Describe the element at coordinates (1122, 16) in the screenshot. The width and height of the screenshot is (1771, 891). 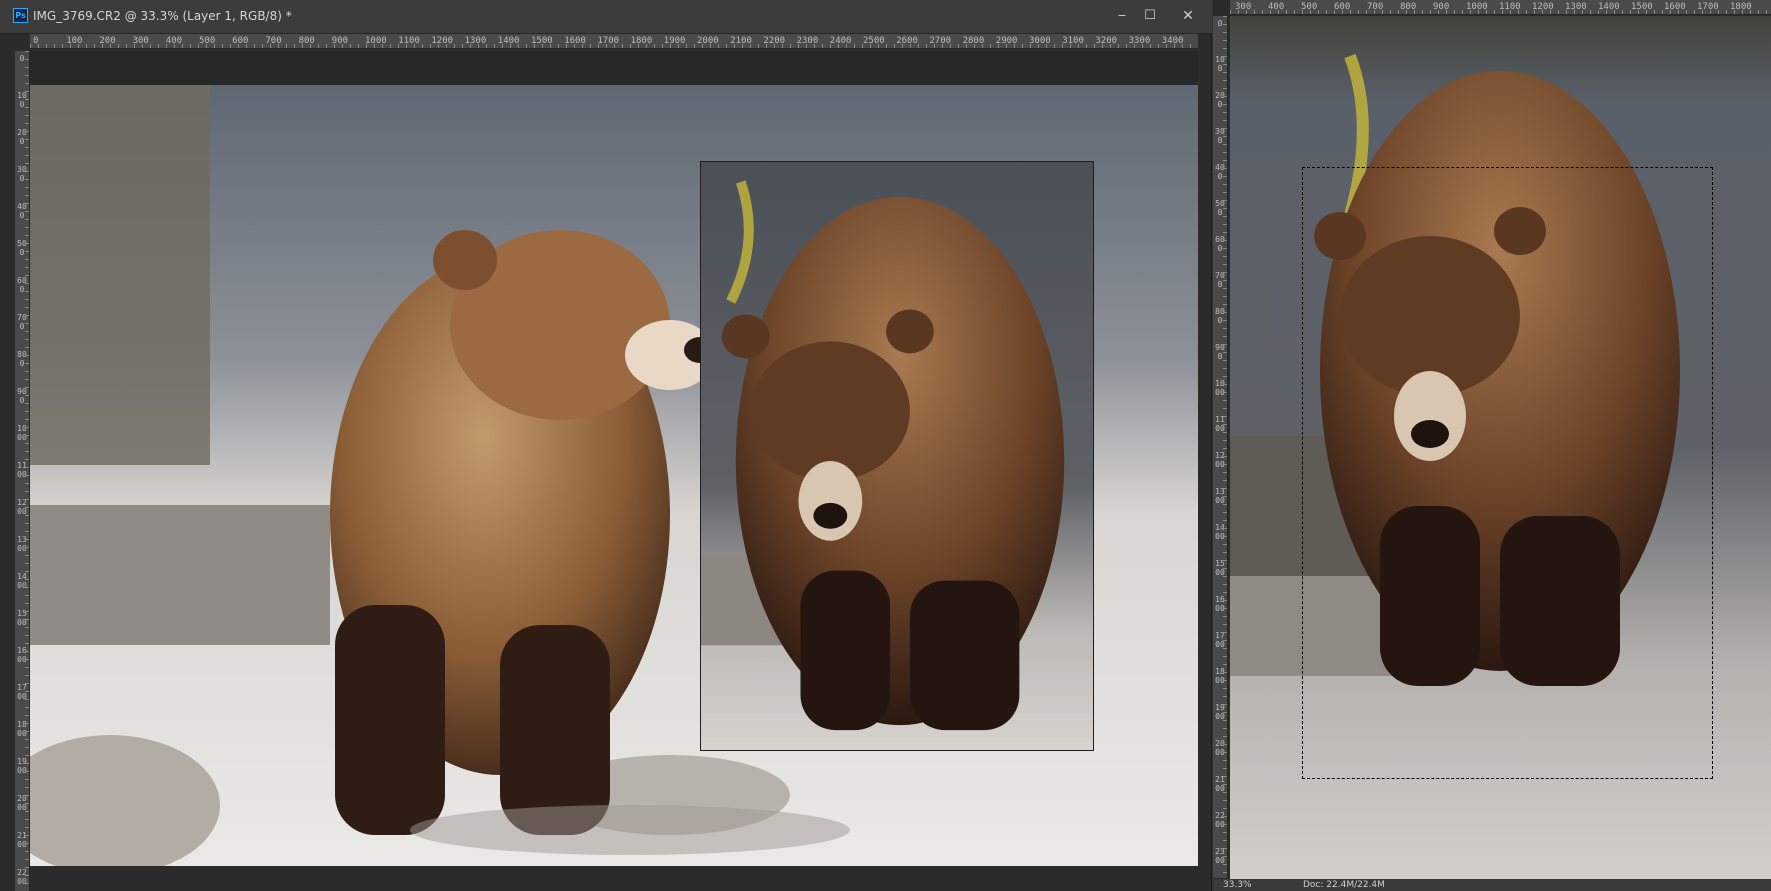
I see `minimize-button: ‒` at that location.